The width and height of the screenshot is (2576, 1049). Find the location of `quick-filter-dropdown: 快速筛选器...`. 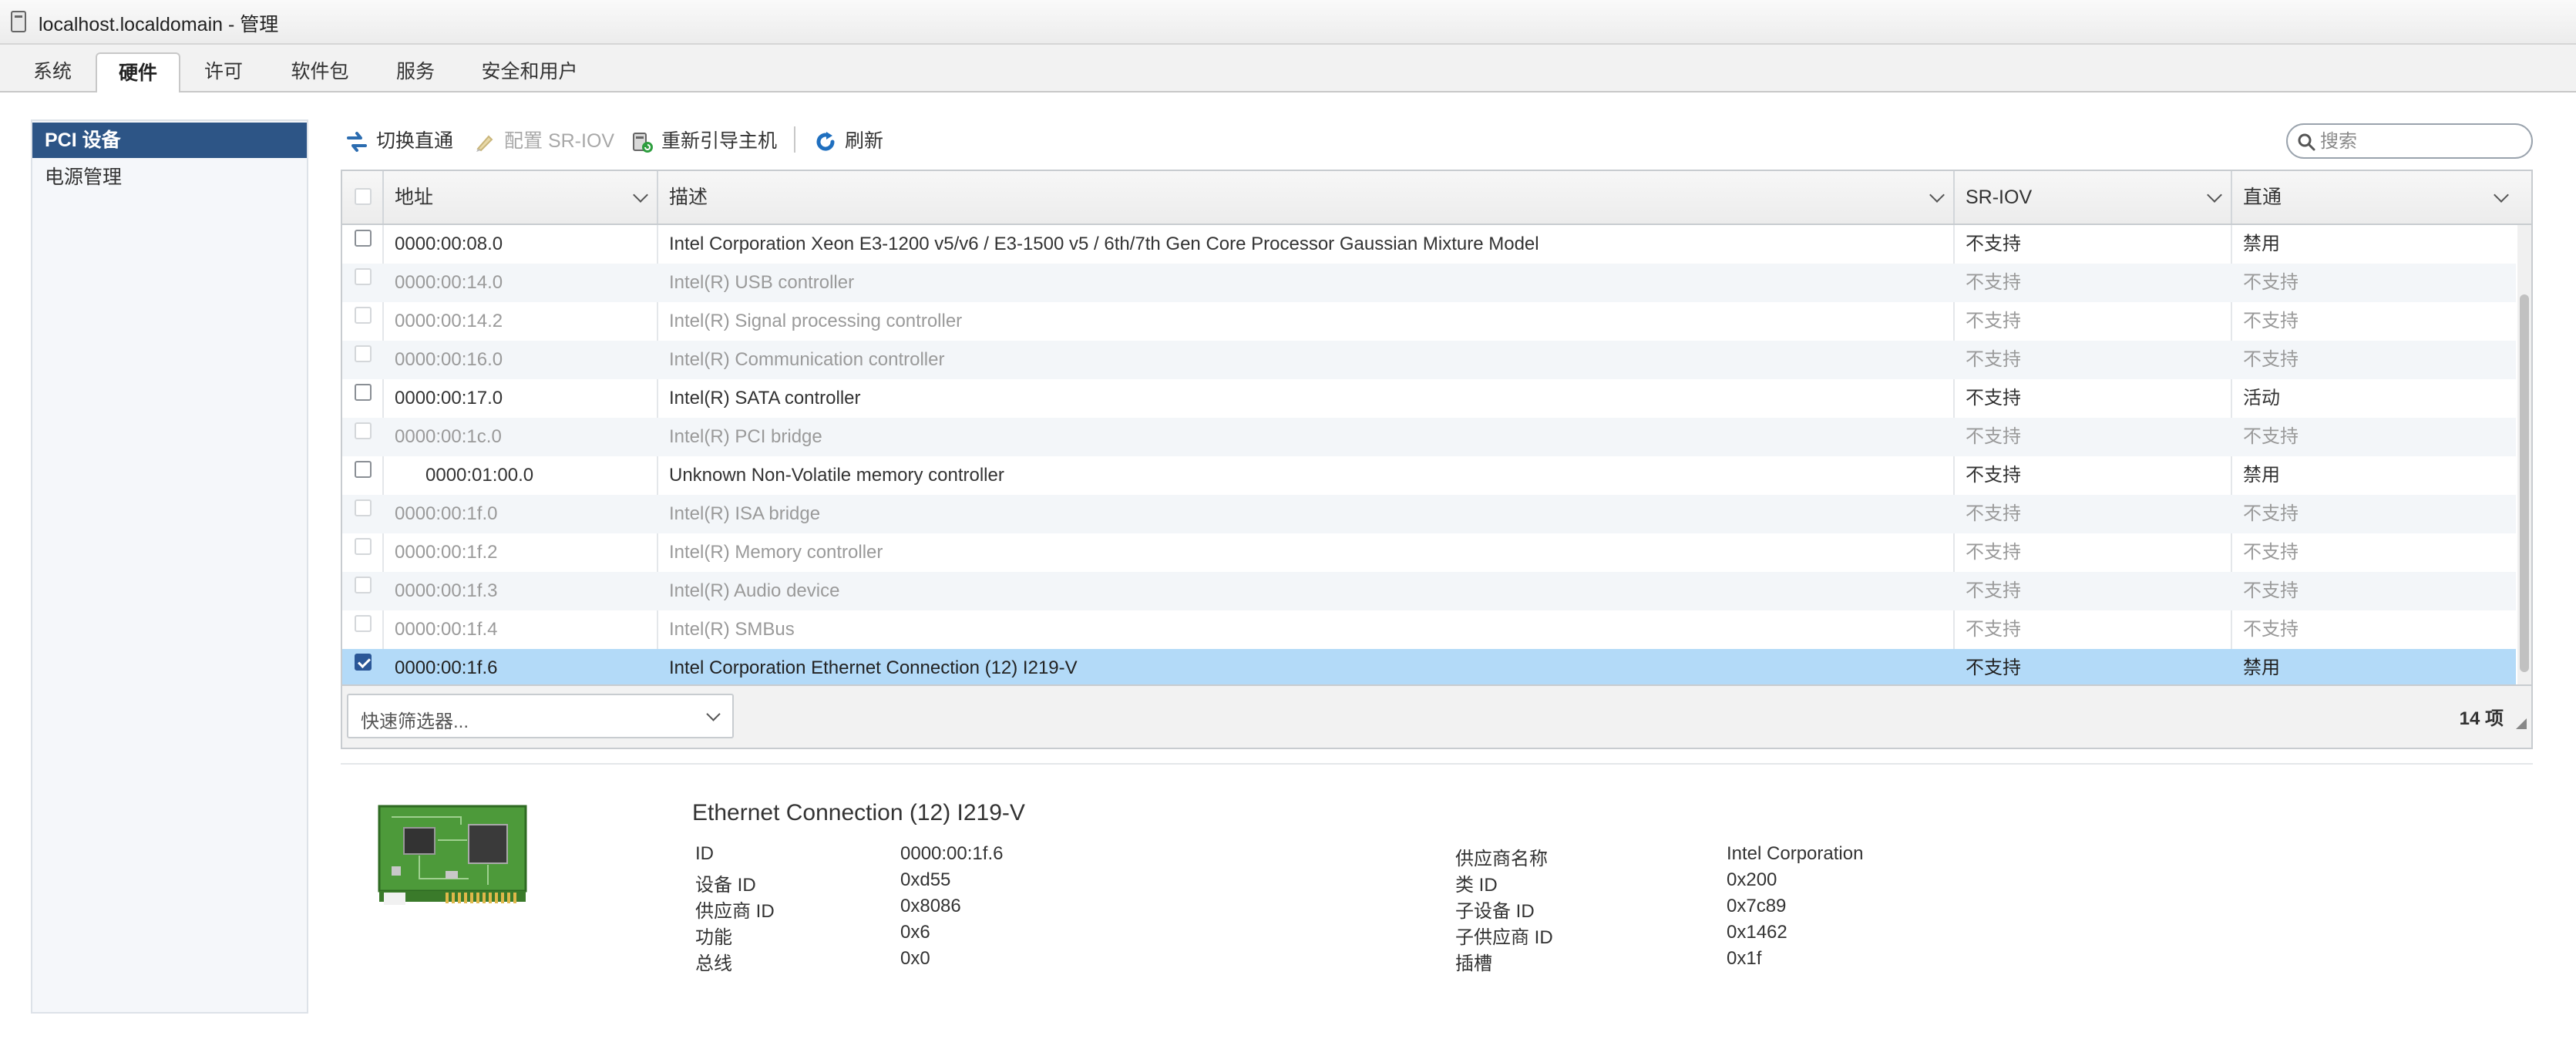

quick-filter-dropdown: 快速筛选器... is located at coordinates (540, 716).